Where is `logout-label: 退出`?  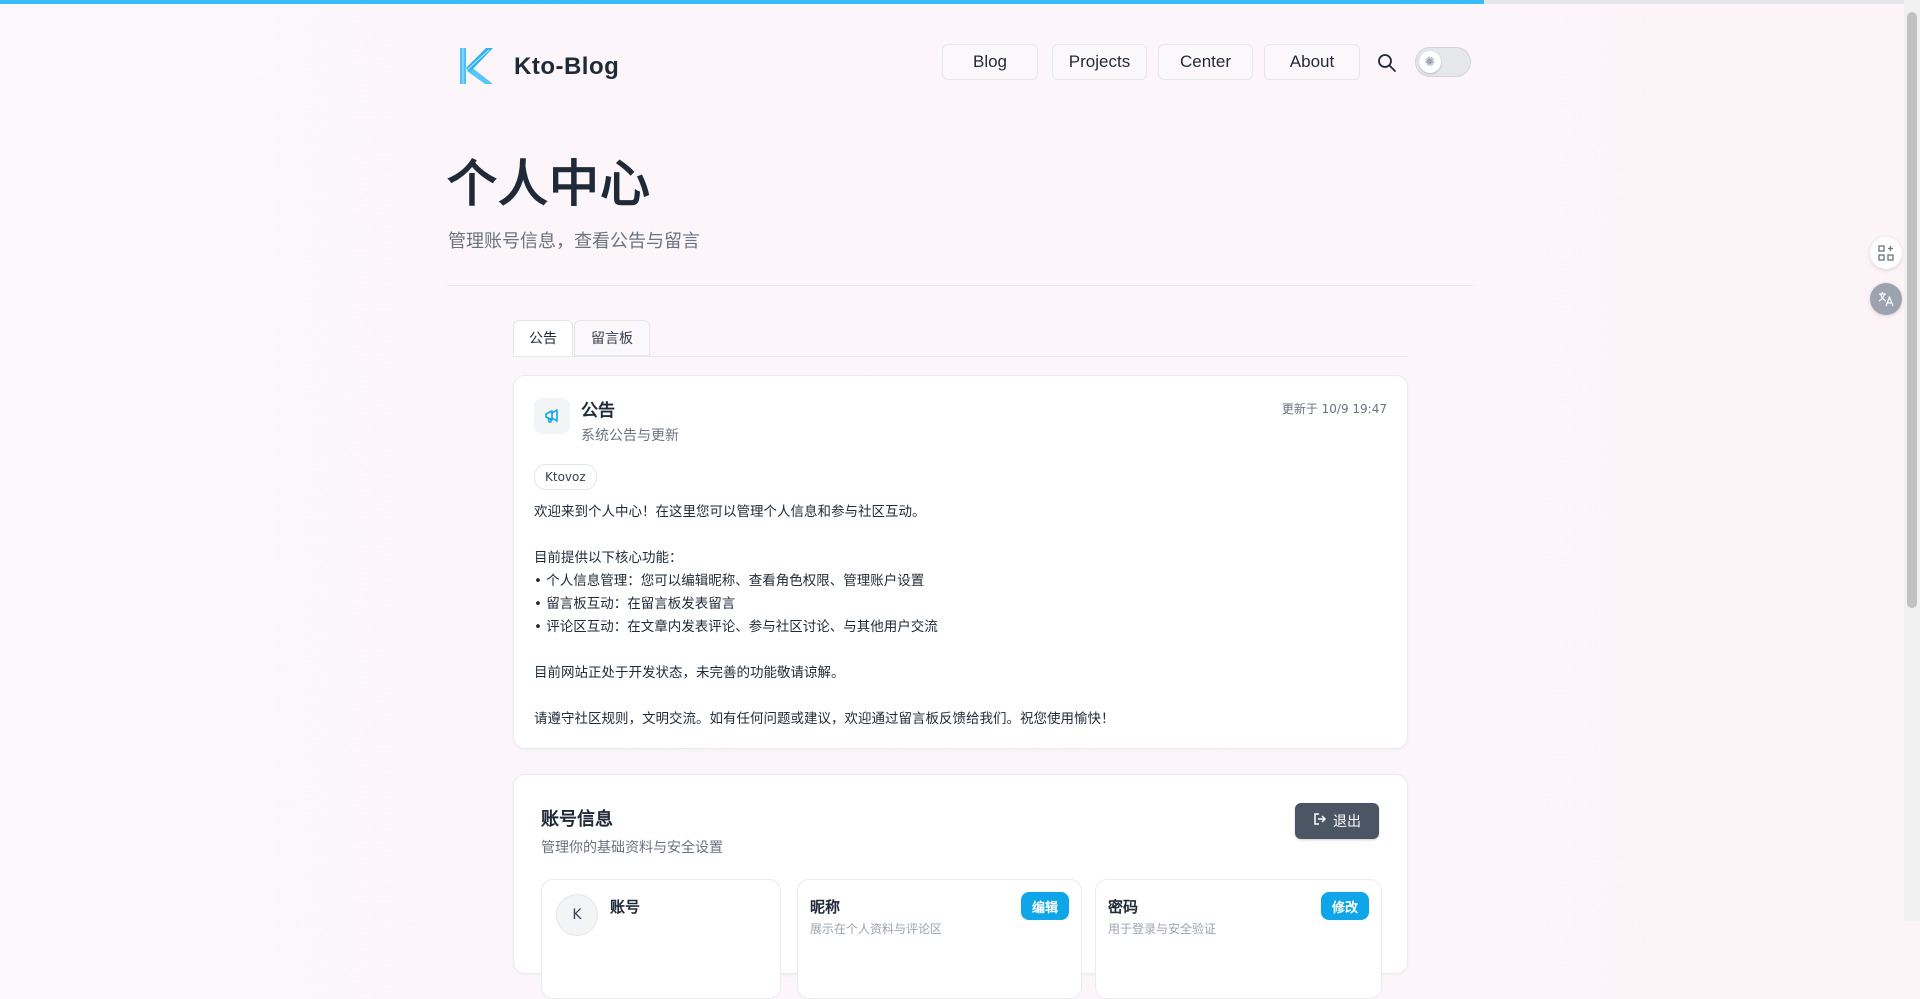
logout-label: 退出 is located at coordinates (1347, 822).